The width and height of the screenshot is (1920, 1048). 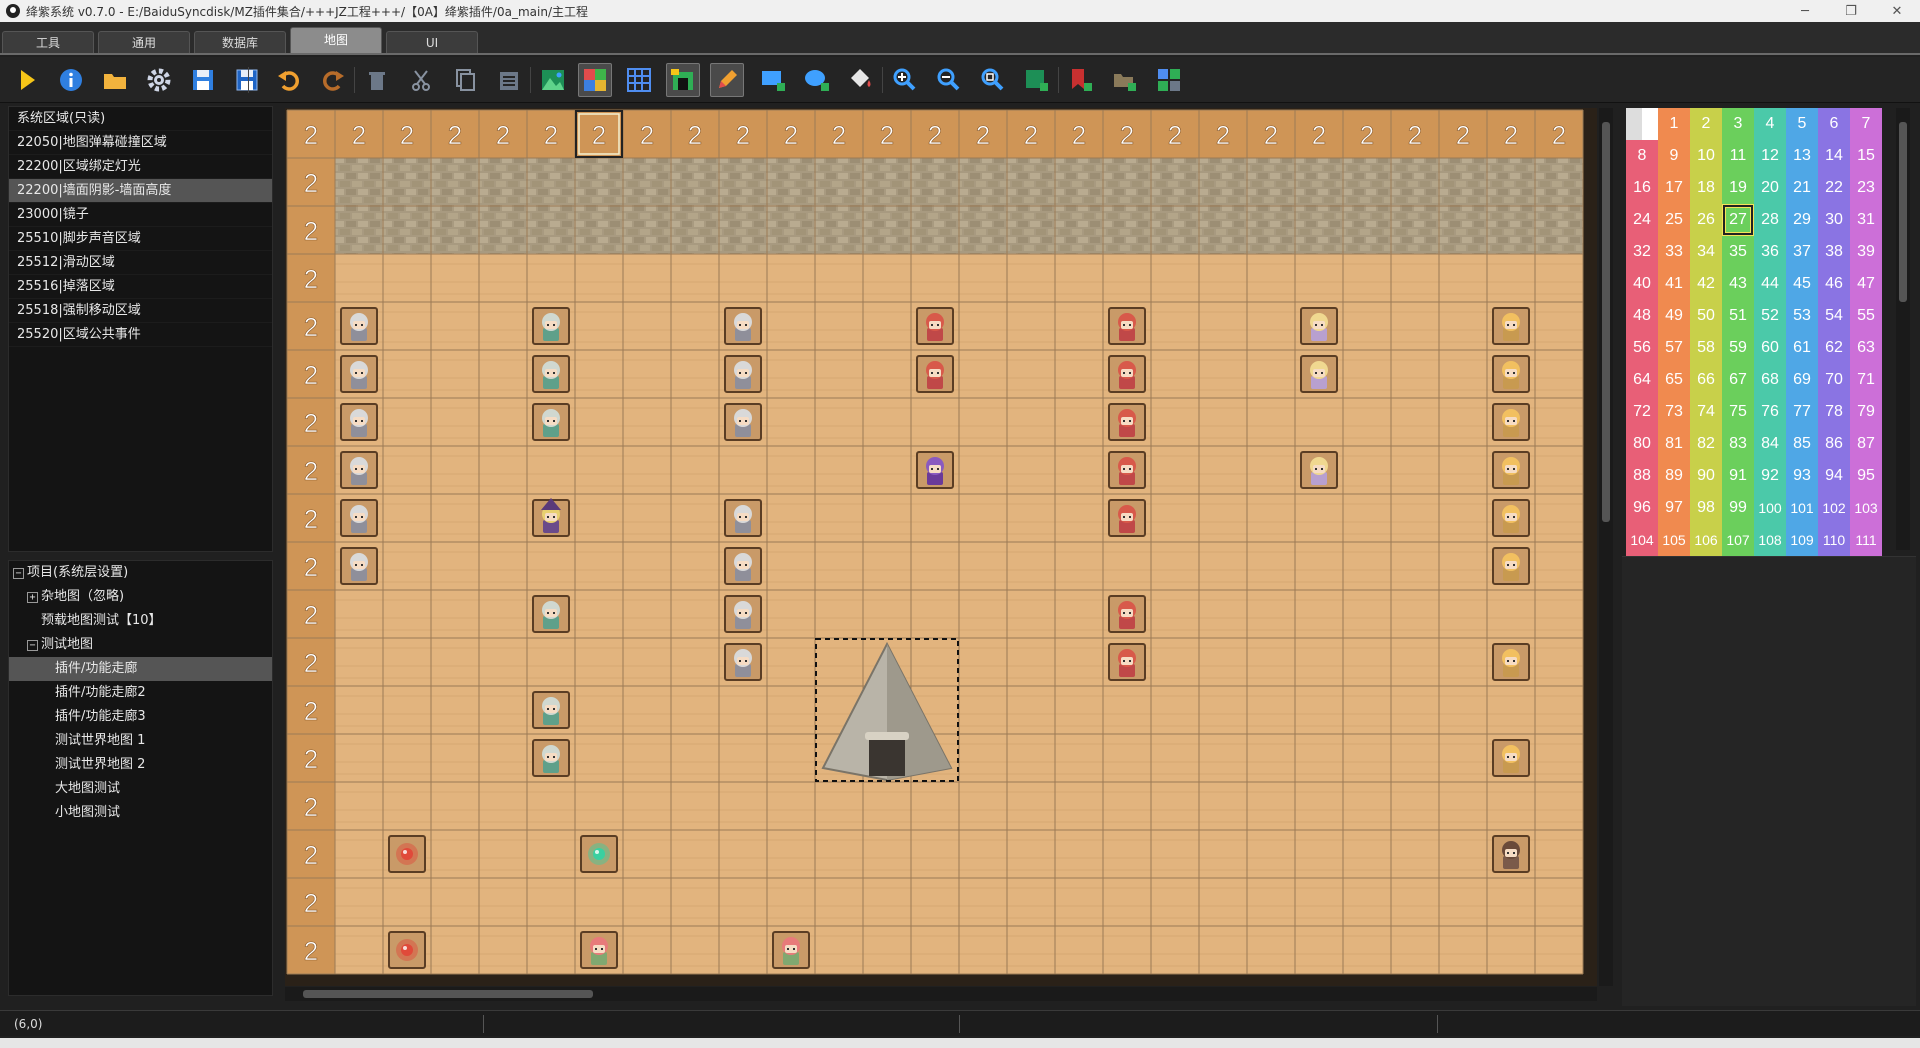 What do you see at coordinates (1770, 220) in the screenshot?
I see `palette-cell: 28` at bounding box center [1770, 220].